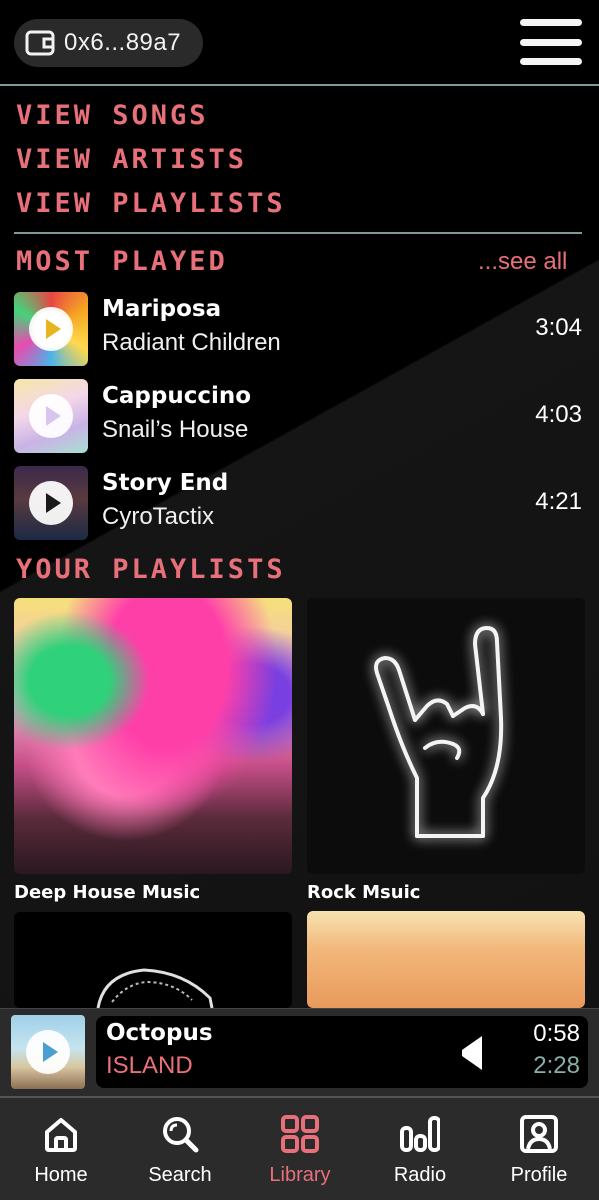 This screenshot has width=599, height=1200. What do you see at coordinates (151, 208) in the screenshot?
I see `view-playlists-link: VIEW PLAYLISTS` at bounding box center [151, 208].